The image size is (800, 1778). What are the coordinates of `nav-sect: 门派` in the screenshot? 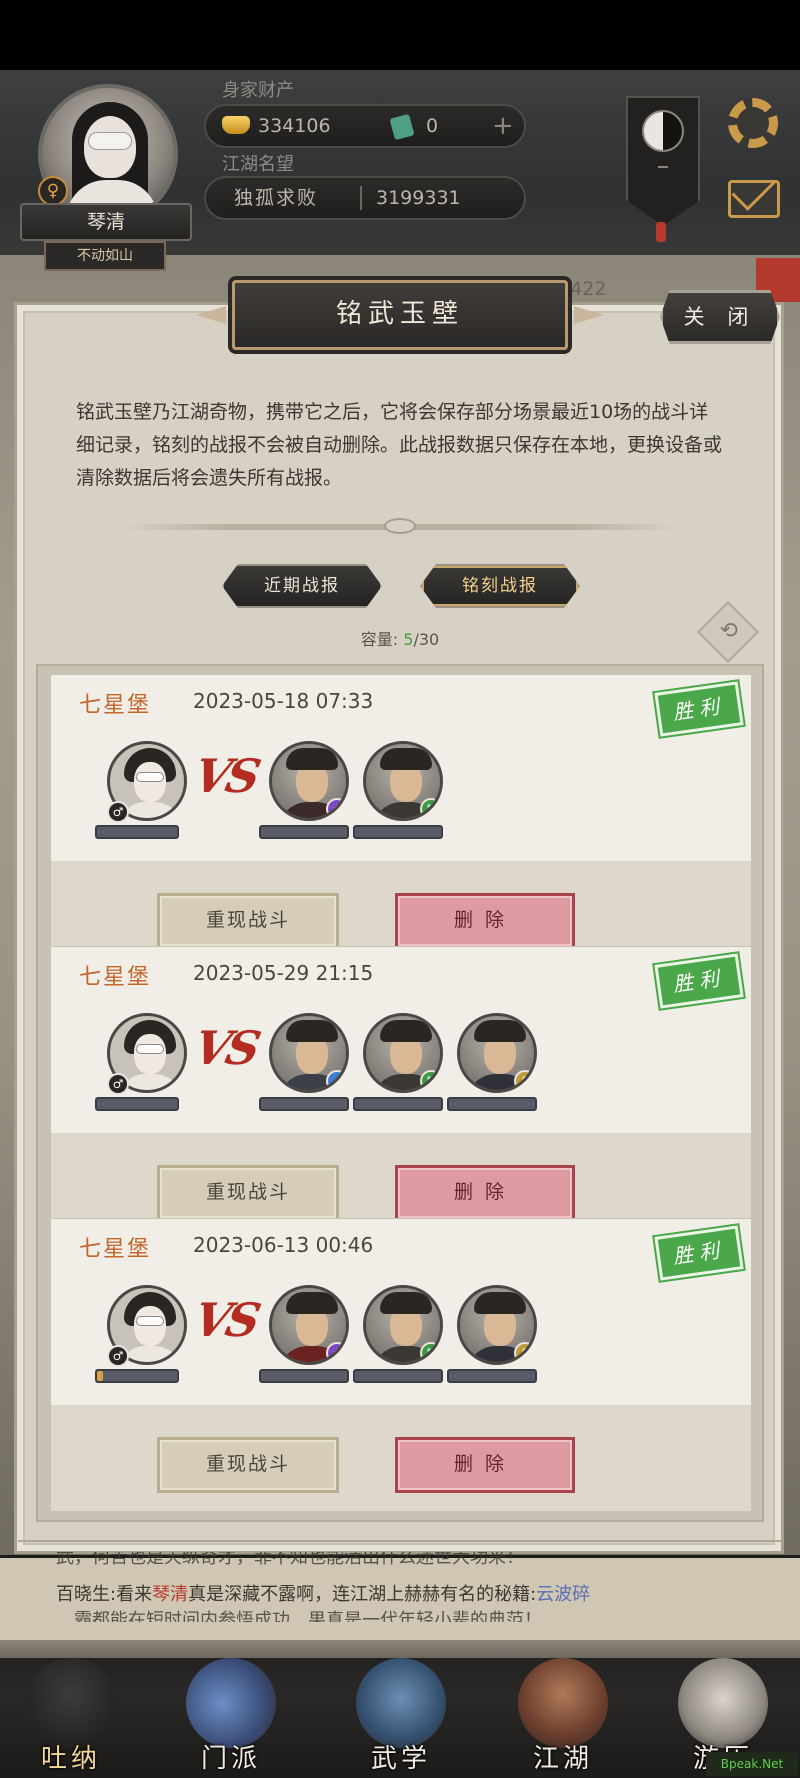 It's located at (231, 1717).